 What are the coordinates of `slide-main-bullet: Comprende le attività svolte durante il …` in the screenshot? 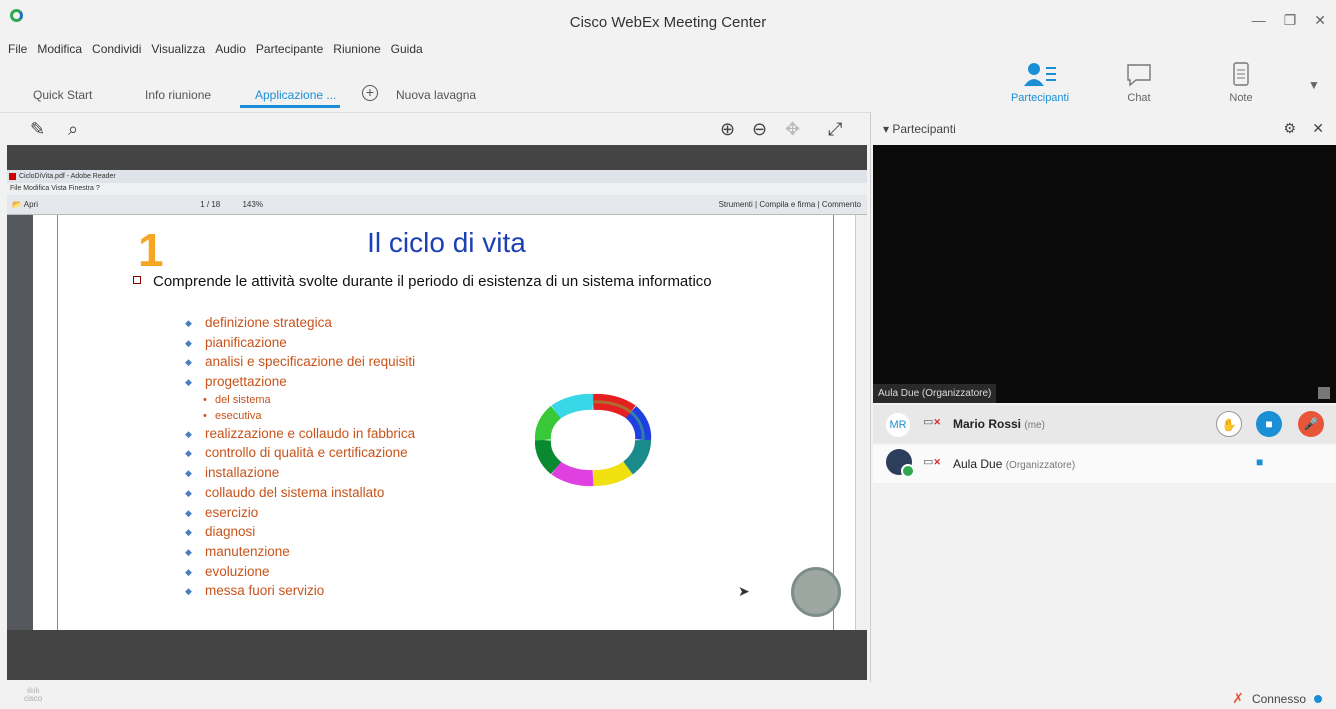 It's located at (433, 281).